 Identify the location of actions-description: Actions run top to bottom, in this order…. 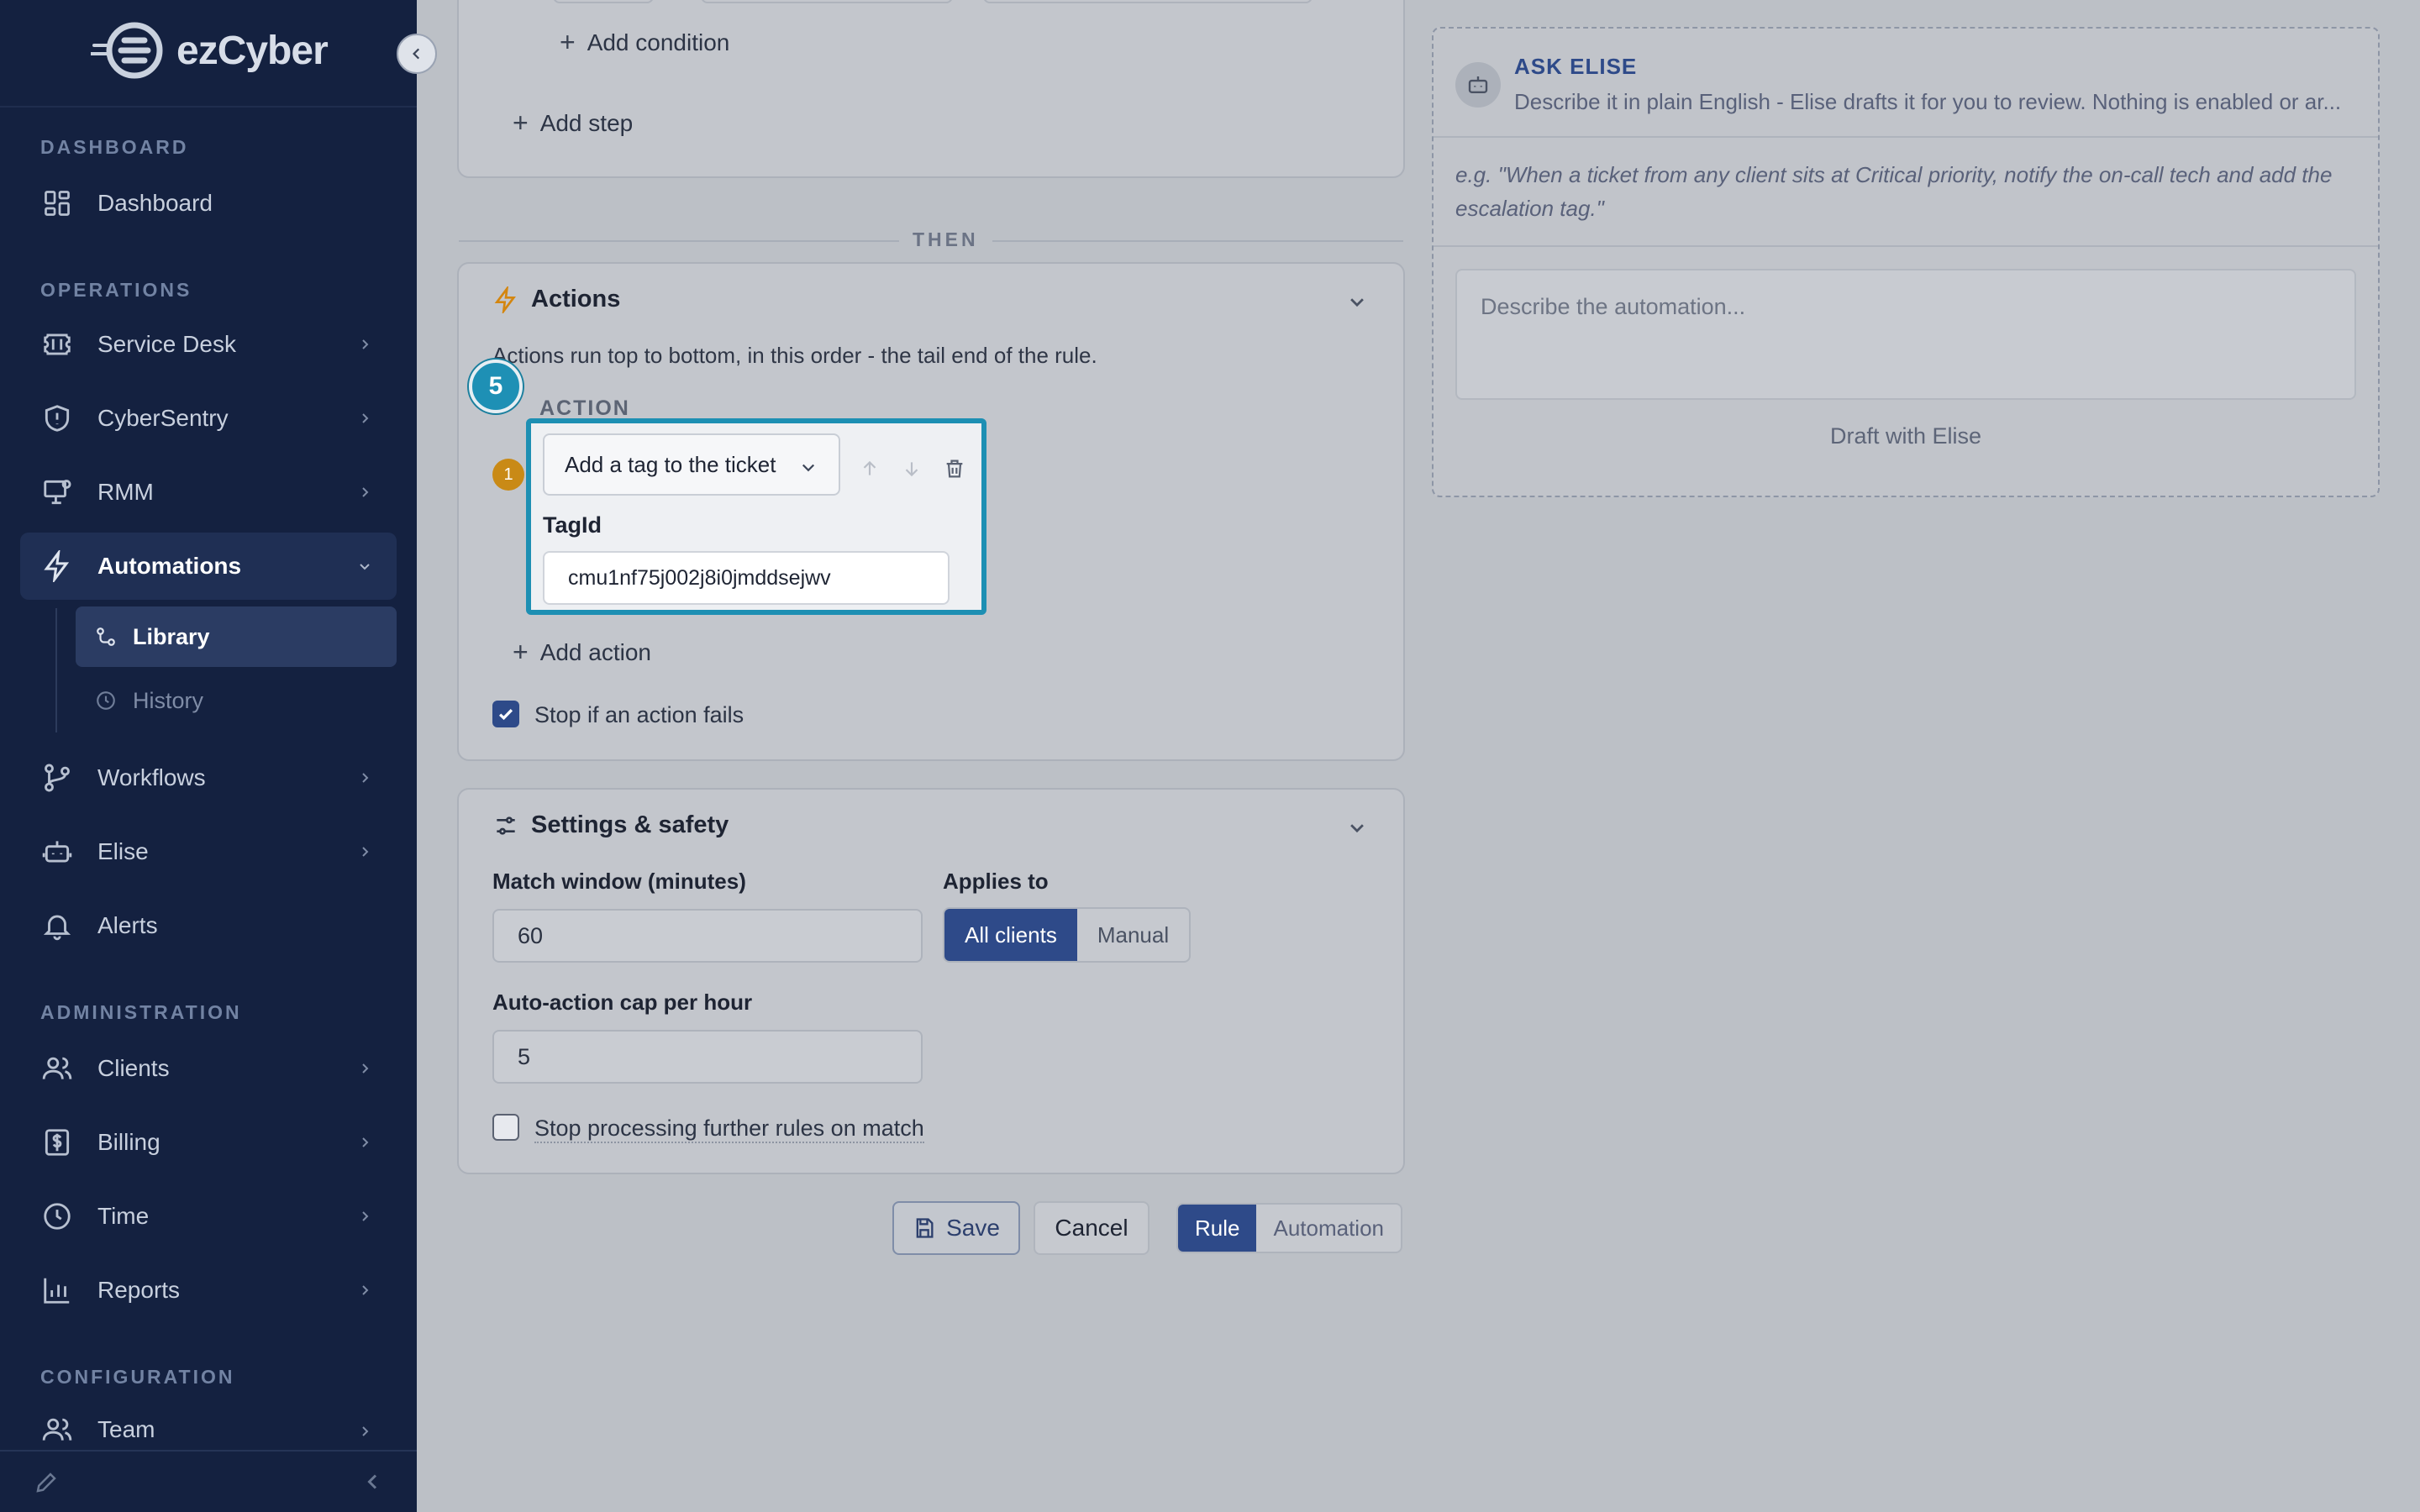
(794, 355).